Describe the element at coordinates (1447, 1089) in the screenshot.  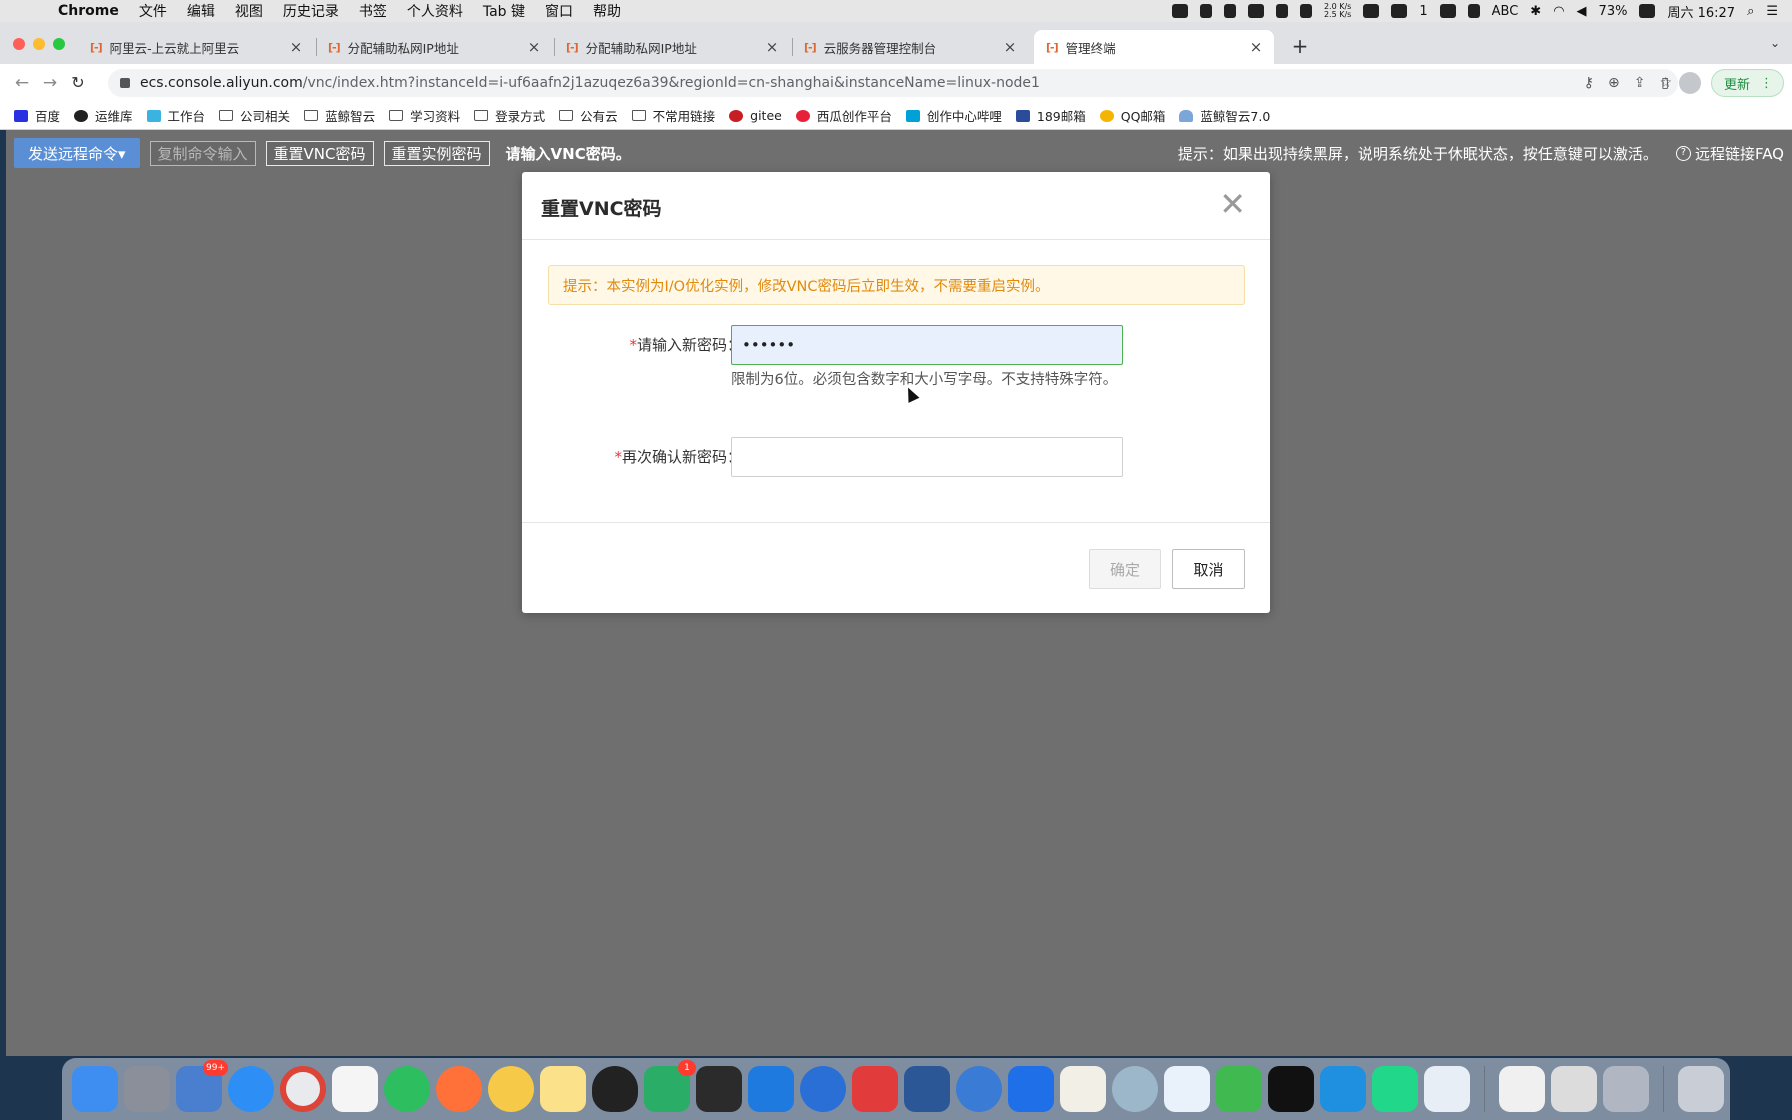
I see `quicktime-icon` at that location.